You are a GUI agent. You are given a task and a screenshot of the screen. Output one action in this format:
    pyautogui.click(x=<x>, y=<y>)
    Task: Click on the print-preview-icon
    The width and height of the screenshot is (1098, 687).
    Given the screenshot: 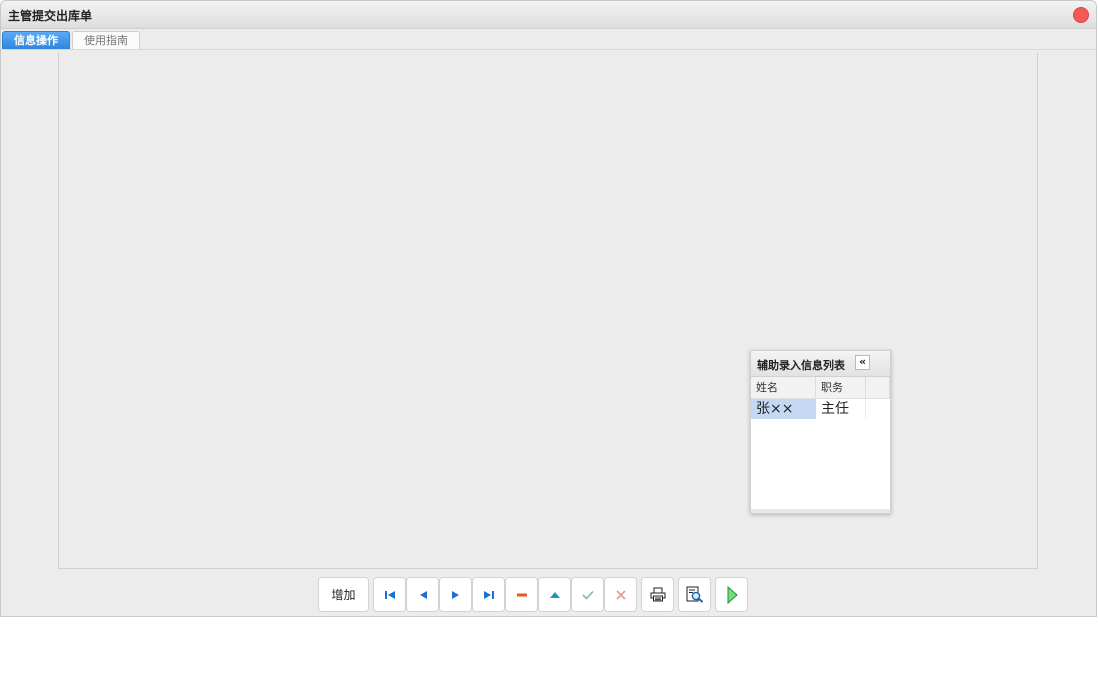 What is the action you would take?
    pyautogui.click(x=695, y=594)
    